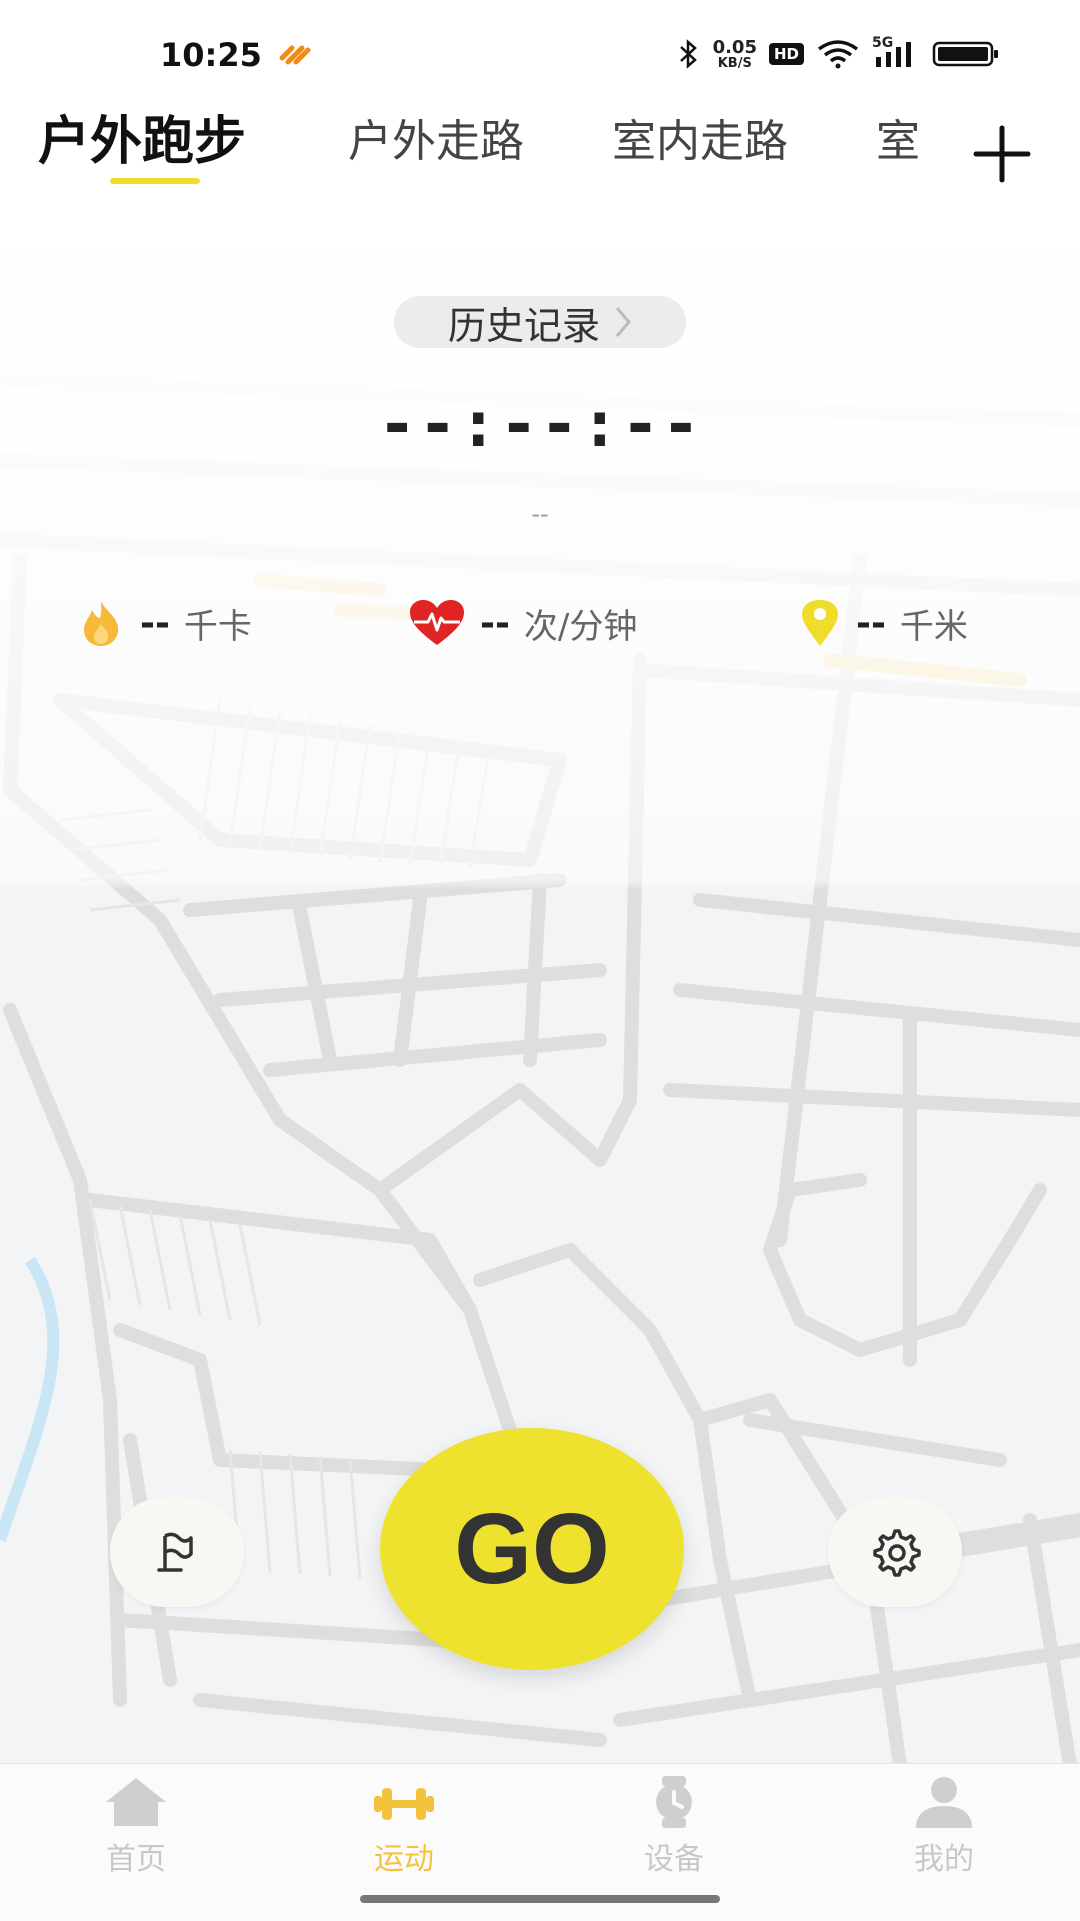 This screenshot has width=1080, height=1921. I want to click on add-sport-button, so click(1002, 154).